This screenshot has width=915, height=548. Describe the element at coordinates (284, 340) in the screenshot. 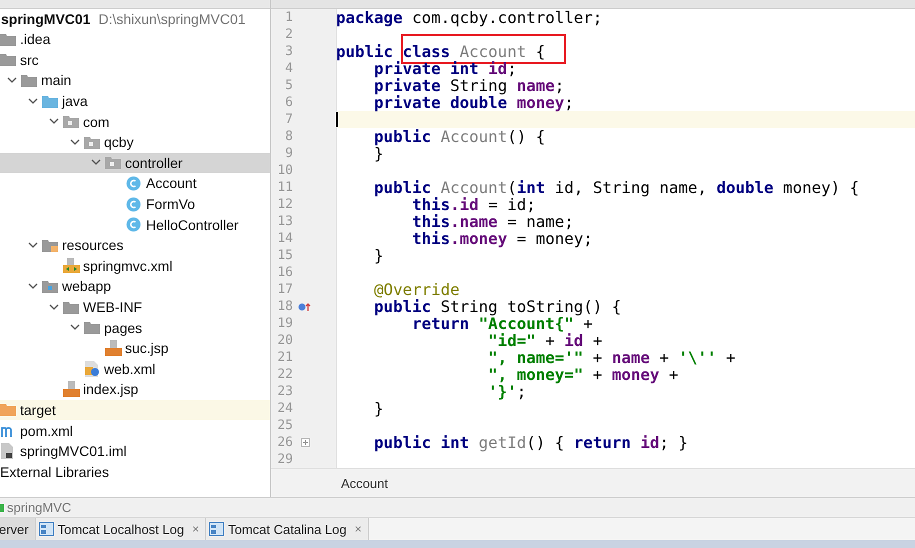

I see `line-number: 20` at that location.